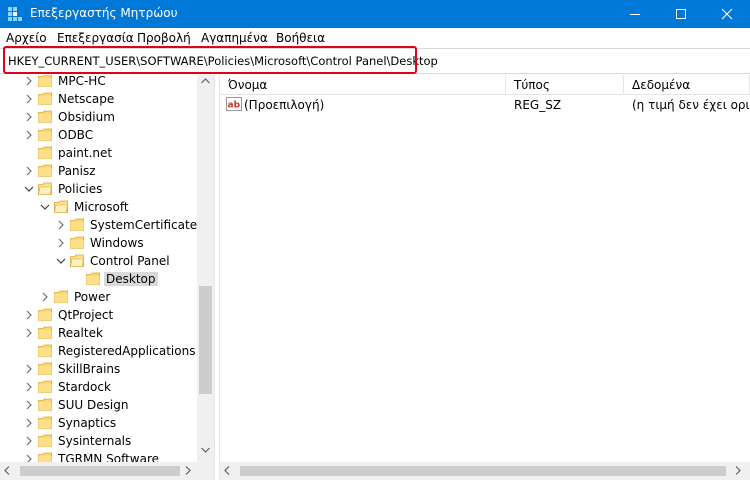 The height and width of the screenshot is (480, 750). Describe the element at coordinates (635, 14) in the screenshot. I see `minimize-button` at that location.